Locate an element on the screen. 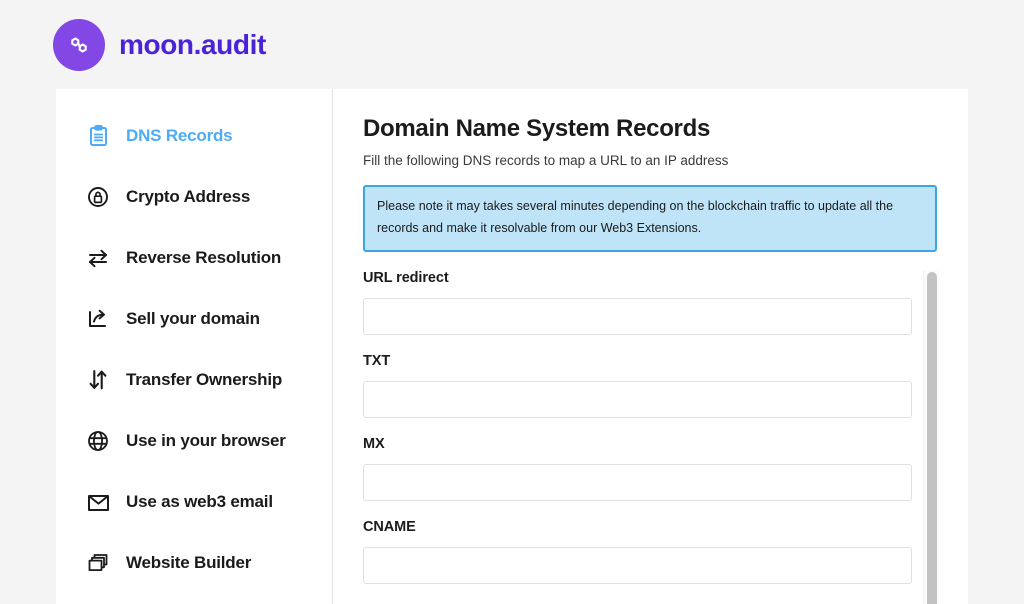 This screenshot has height=604, width=1024. sidebar-item-label: DNS Records is located at coordinates (179, 135).